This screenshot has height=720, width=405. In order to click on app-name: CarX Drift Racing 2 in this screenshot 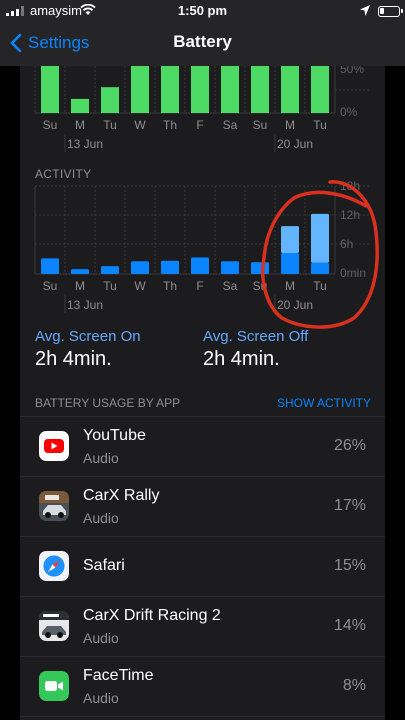, I will do `click(152, 615)`.